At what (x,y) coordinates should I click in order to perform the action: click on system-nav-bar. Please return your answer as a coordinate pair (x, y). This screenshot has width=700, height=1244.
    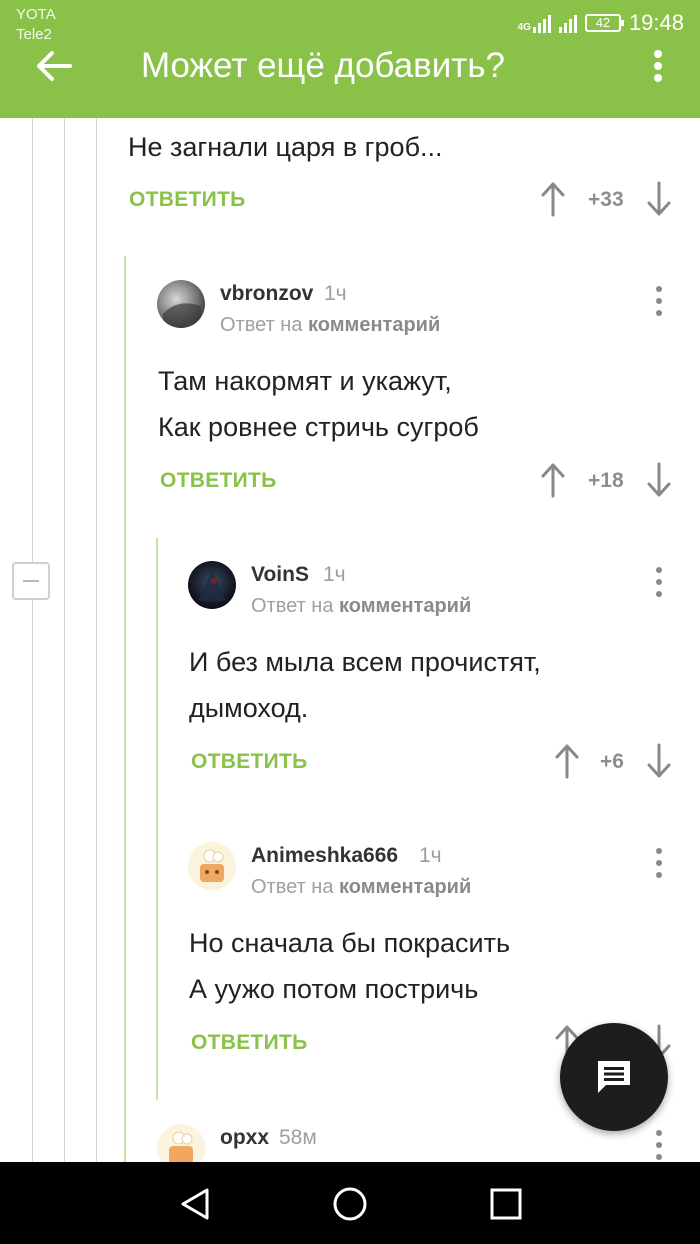
    Looking at the image, I should click on (350, 1203).